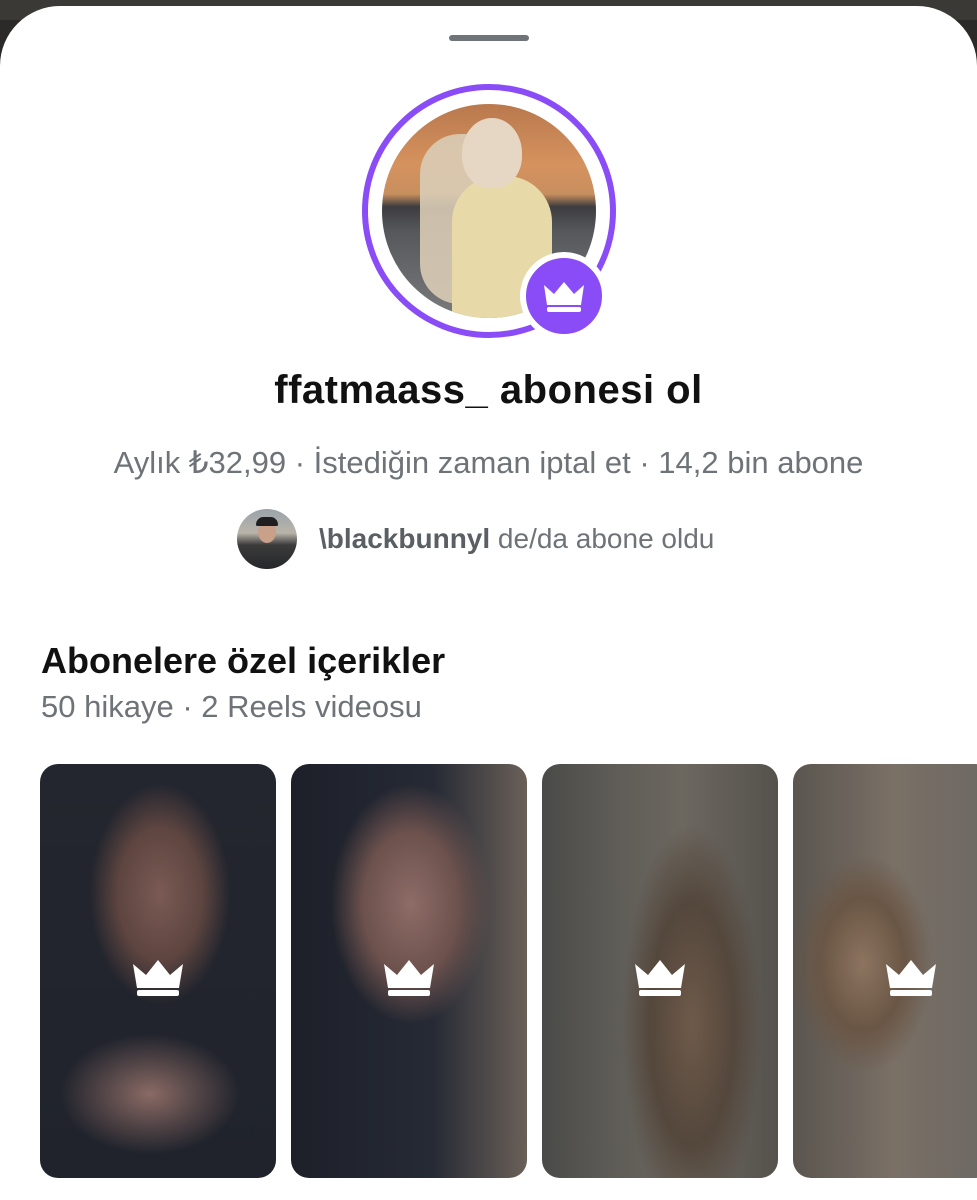 This screenshot has height=1200, width=977. I want to click on subscriber-avatar, so click(267, 539).